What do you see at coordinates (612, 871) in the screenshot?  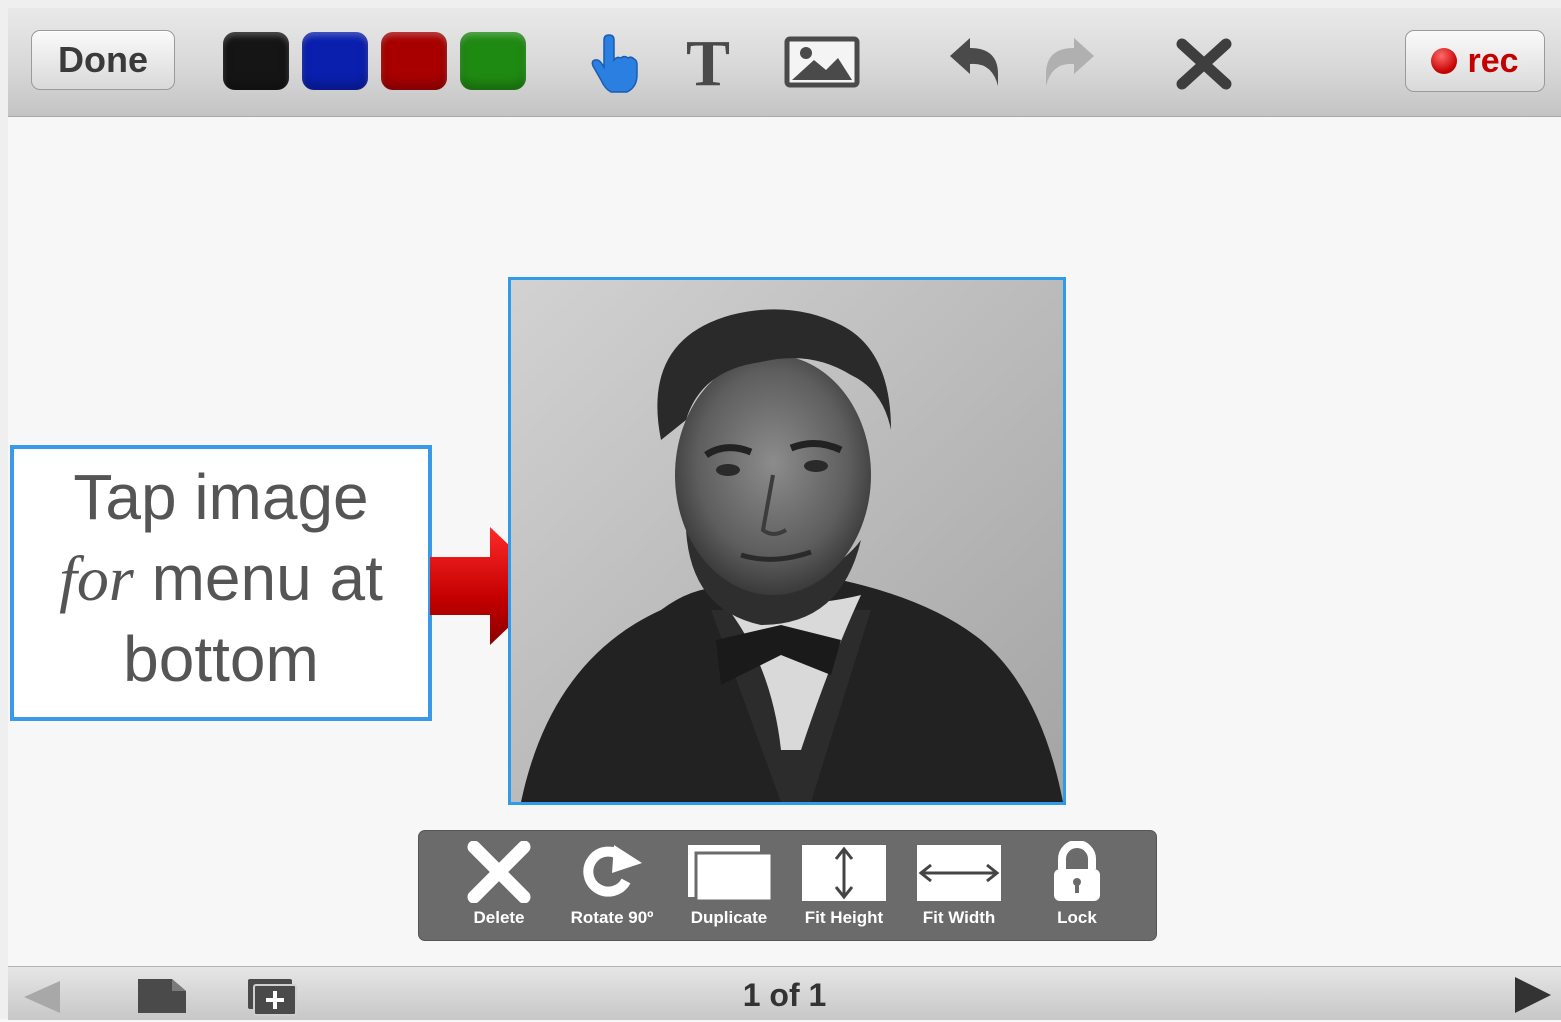 I see `rotate-icon` at bounding box center [612, 871].